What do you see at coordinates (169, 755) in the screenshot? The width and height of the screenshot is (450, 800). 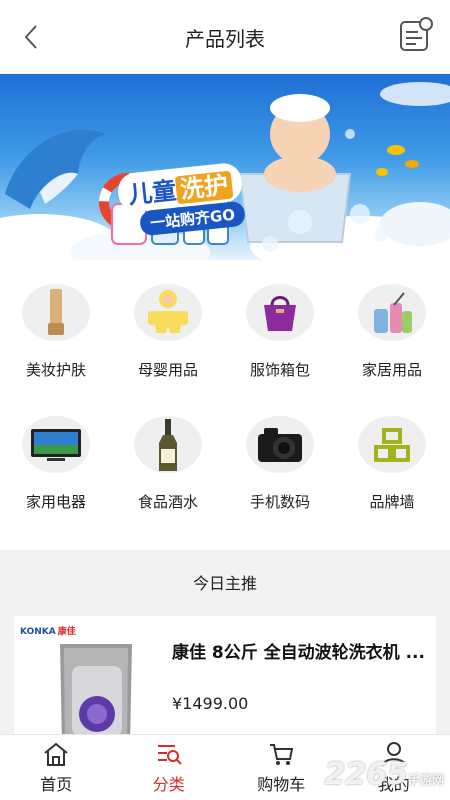 I see `category-list-icon` at bounding box center [169, 755].